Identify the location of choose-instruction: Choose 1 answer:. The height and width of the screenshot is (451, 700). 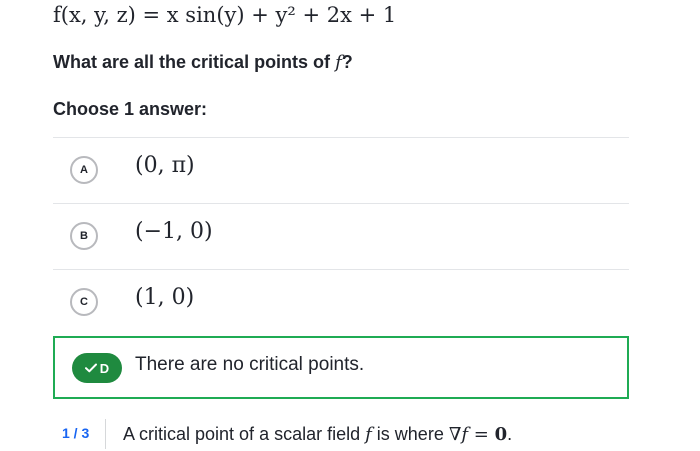
(130, 109).